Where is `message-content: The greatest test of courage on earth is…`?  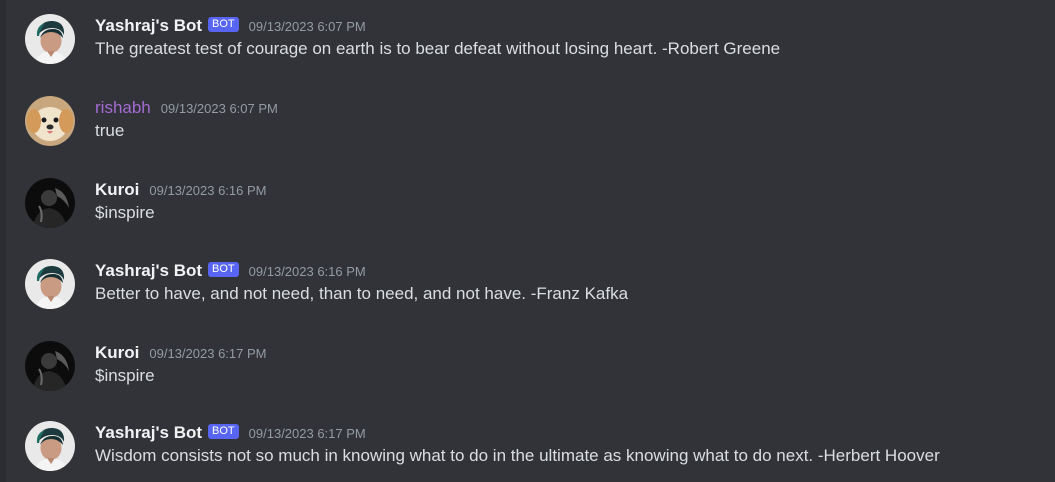 message-content: The greatest test of courage on earth is… is located at coordinates (438, 48).